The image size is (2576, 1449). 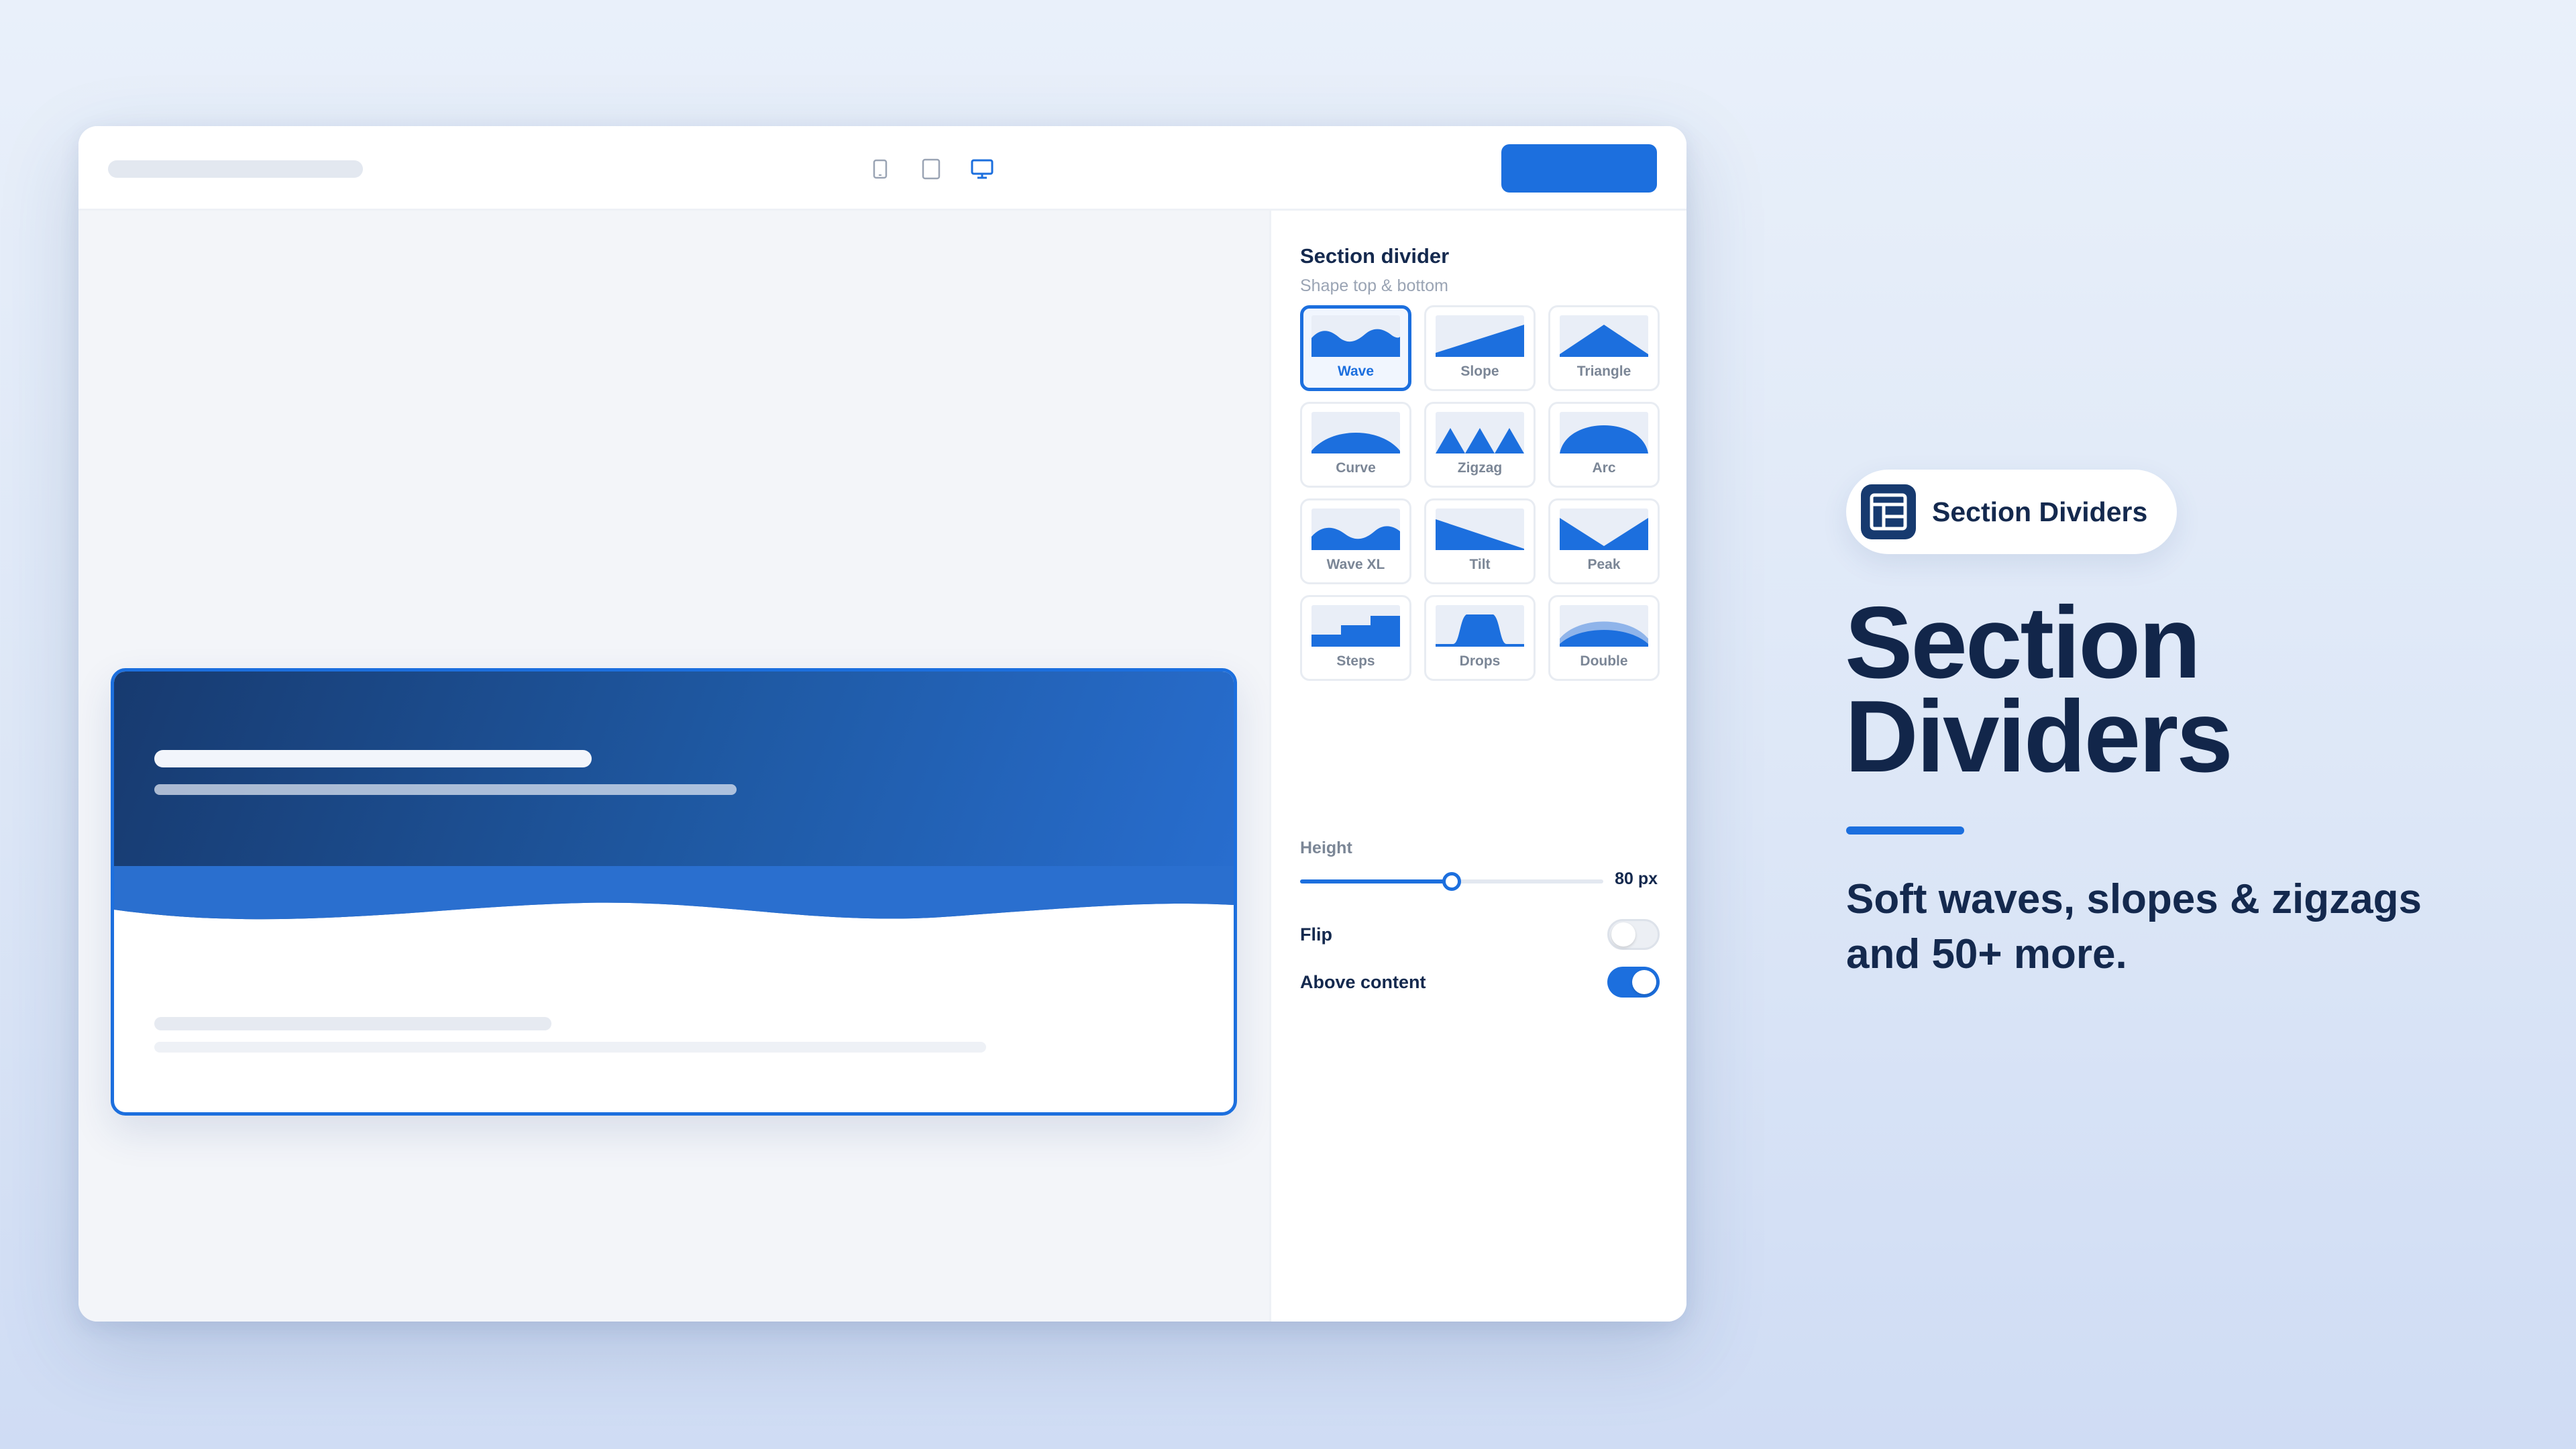 I want to click on headline: Section Dividers, so click(x=2039, y=690).